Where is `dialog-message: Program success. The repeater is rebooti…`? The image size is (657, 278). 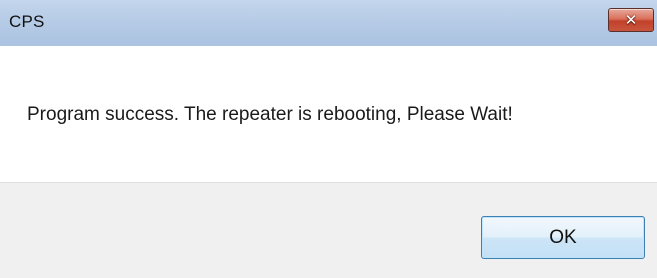
dialog-message: Program success. The repeater is rebooti… is located at coordinates (270, 114).